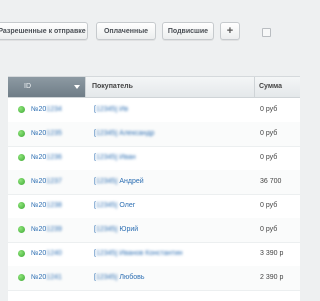  What do you see at coordinates (46, 133) in the screenshot?
I see `order-id-link: №201235` at bounding box center [46, 133].